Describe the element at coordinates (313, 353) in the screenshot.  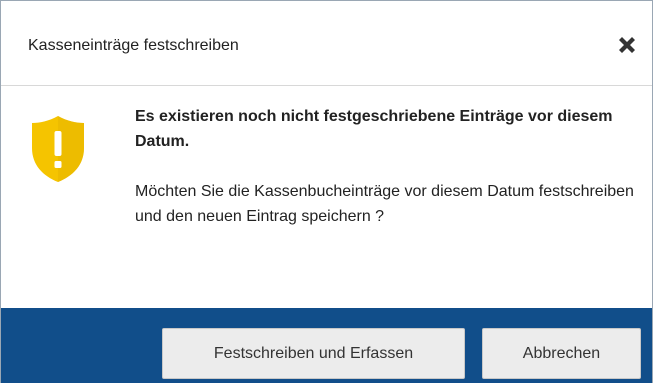
I see `confirm-button: Festschreiben und Erfassen` at that location.